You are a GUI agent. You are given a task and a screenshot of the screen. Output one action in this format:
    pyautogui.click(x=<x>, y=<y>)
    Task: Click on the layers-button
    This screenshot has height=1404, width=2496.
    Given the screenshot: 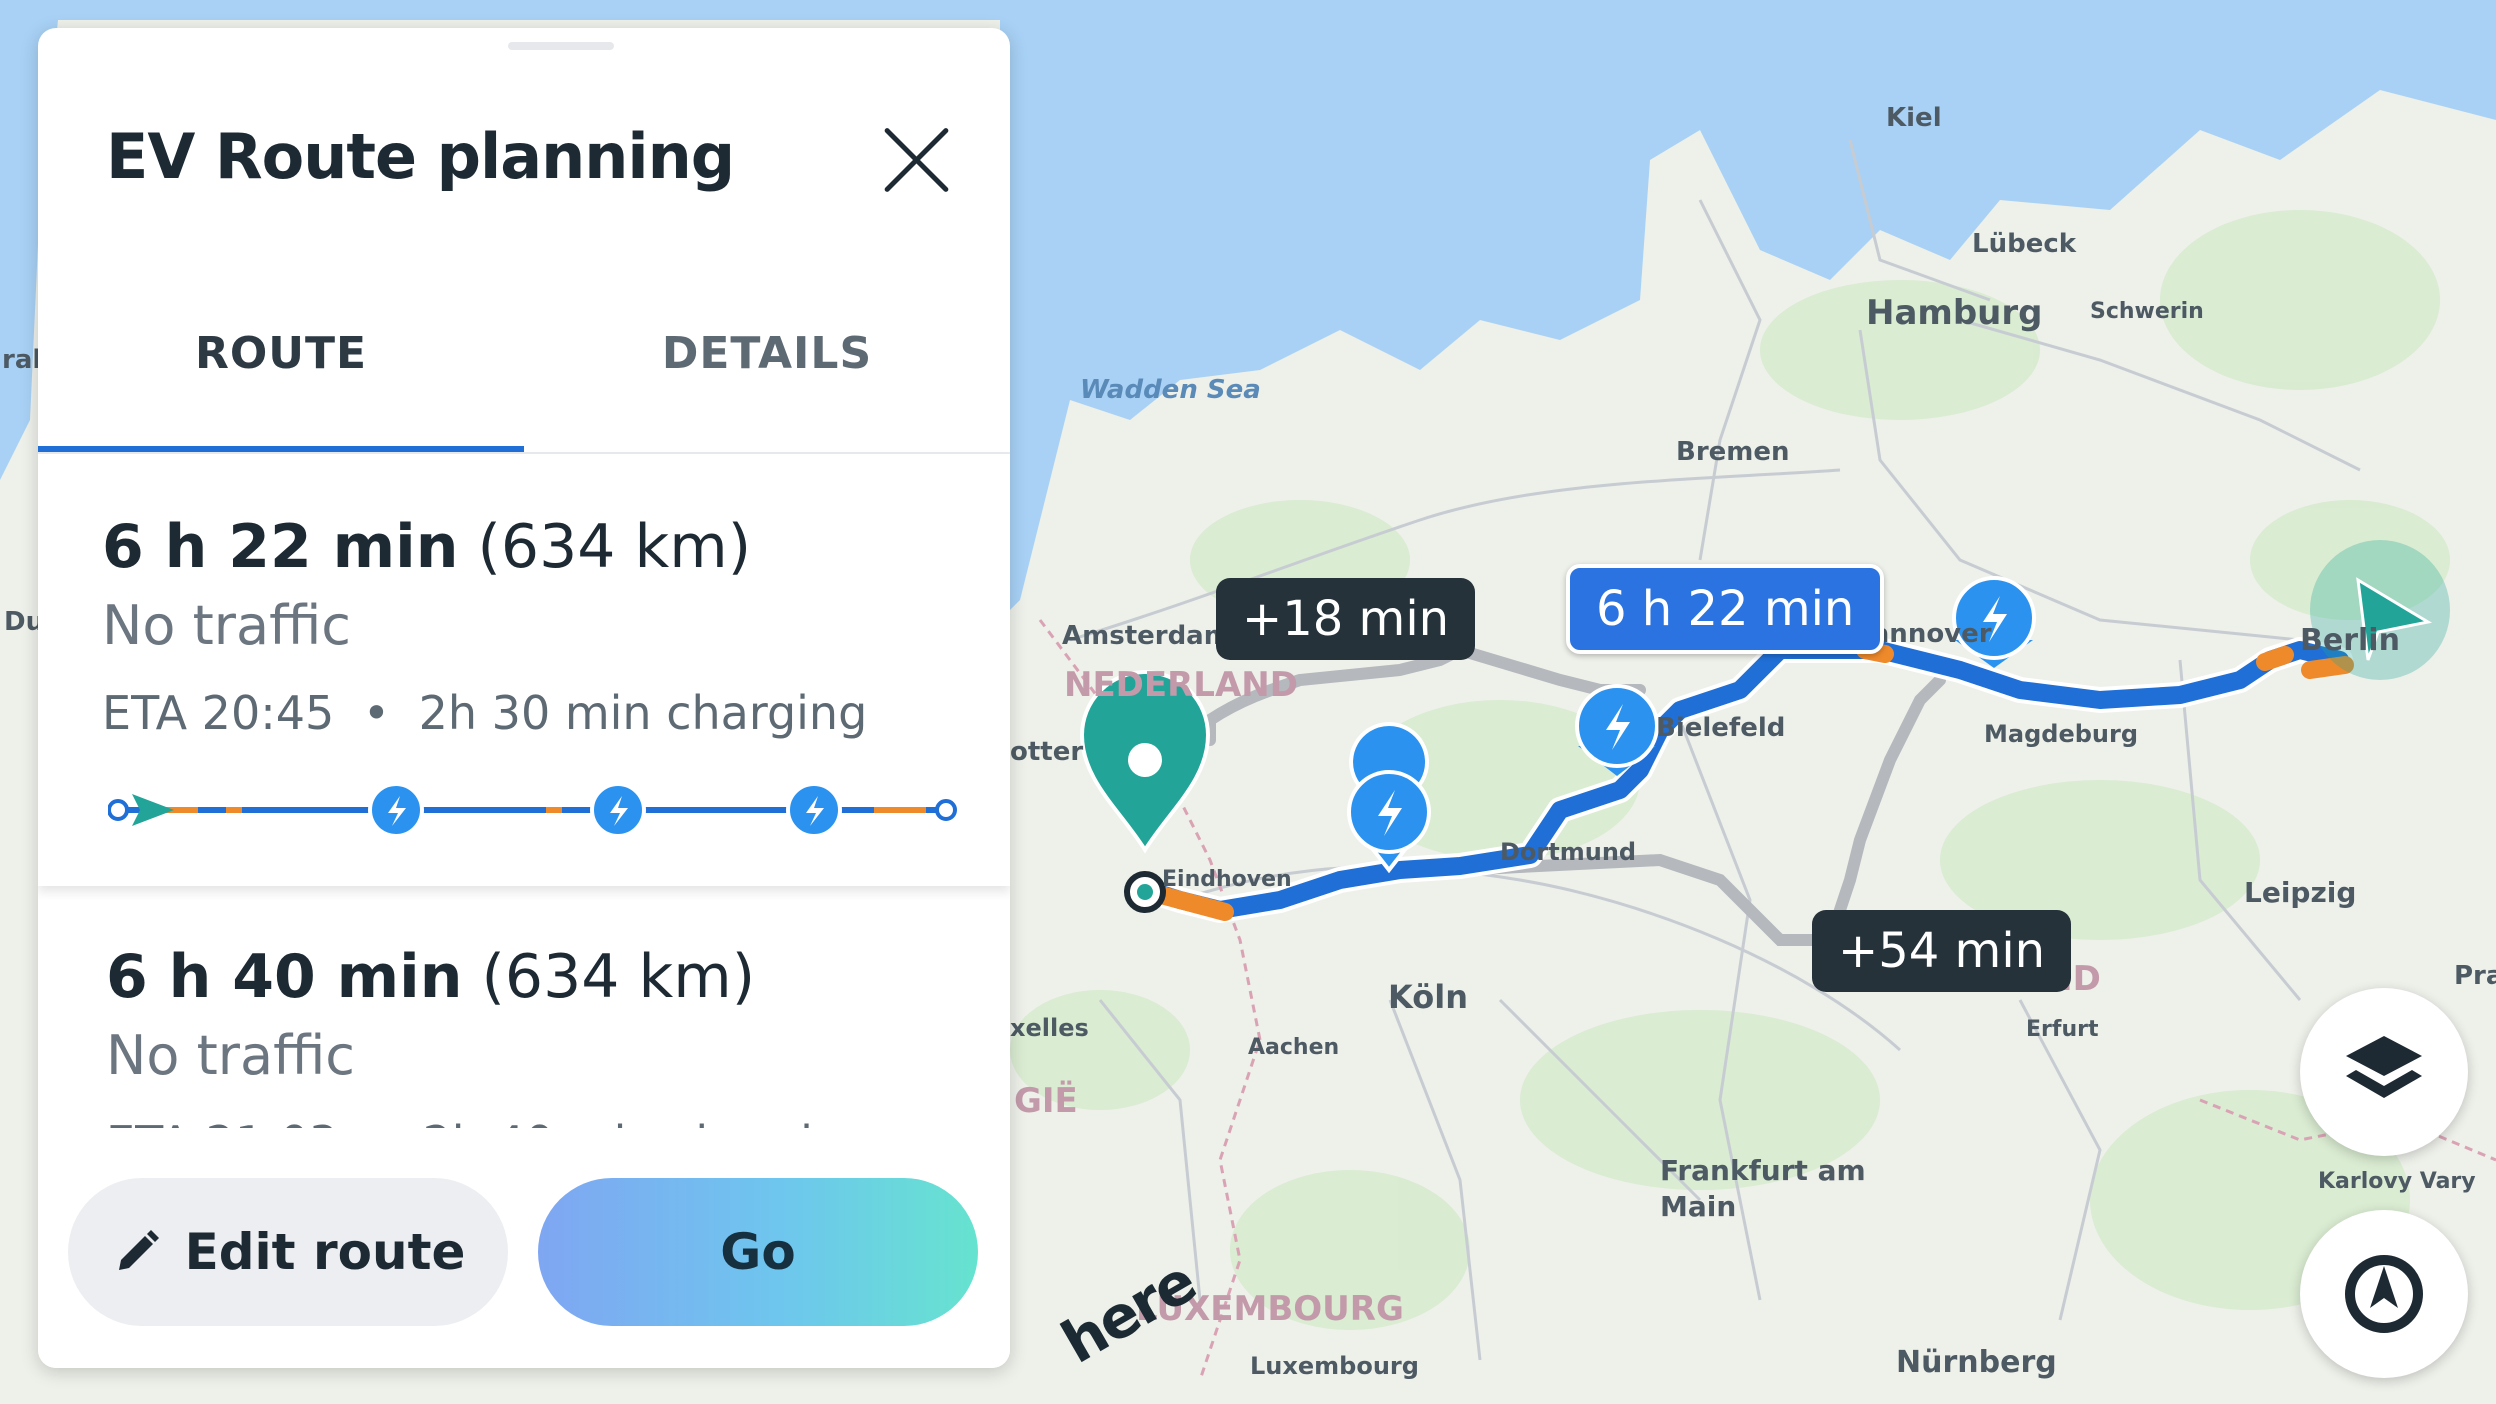 What is the action you would take?
    pyautogui.click(x=2384, y=1072)
    